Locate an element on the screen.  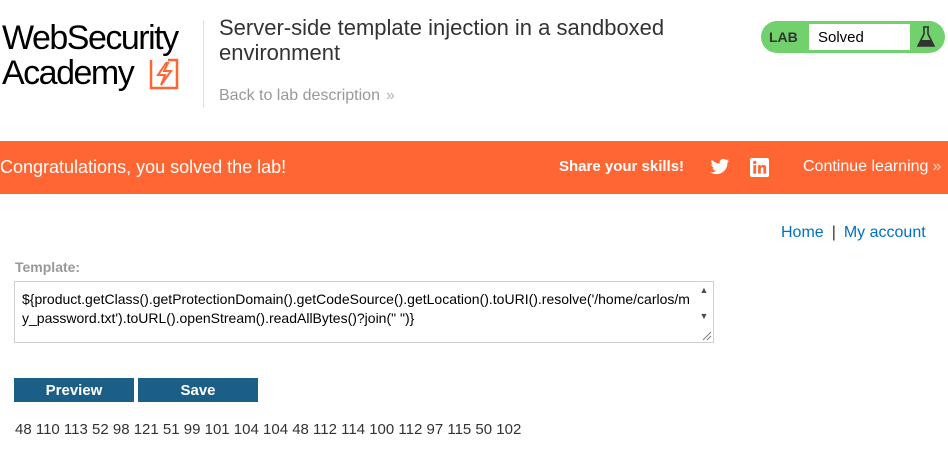
flask-icon is located at coordinates (926, 36).